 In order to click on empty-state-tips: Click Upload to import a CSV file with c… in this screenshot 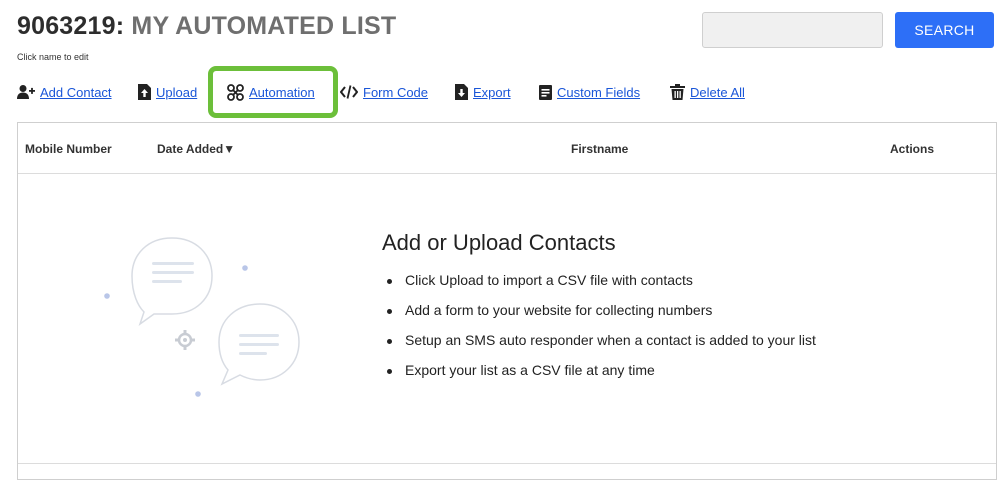, I will do `click(601, 332)`.